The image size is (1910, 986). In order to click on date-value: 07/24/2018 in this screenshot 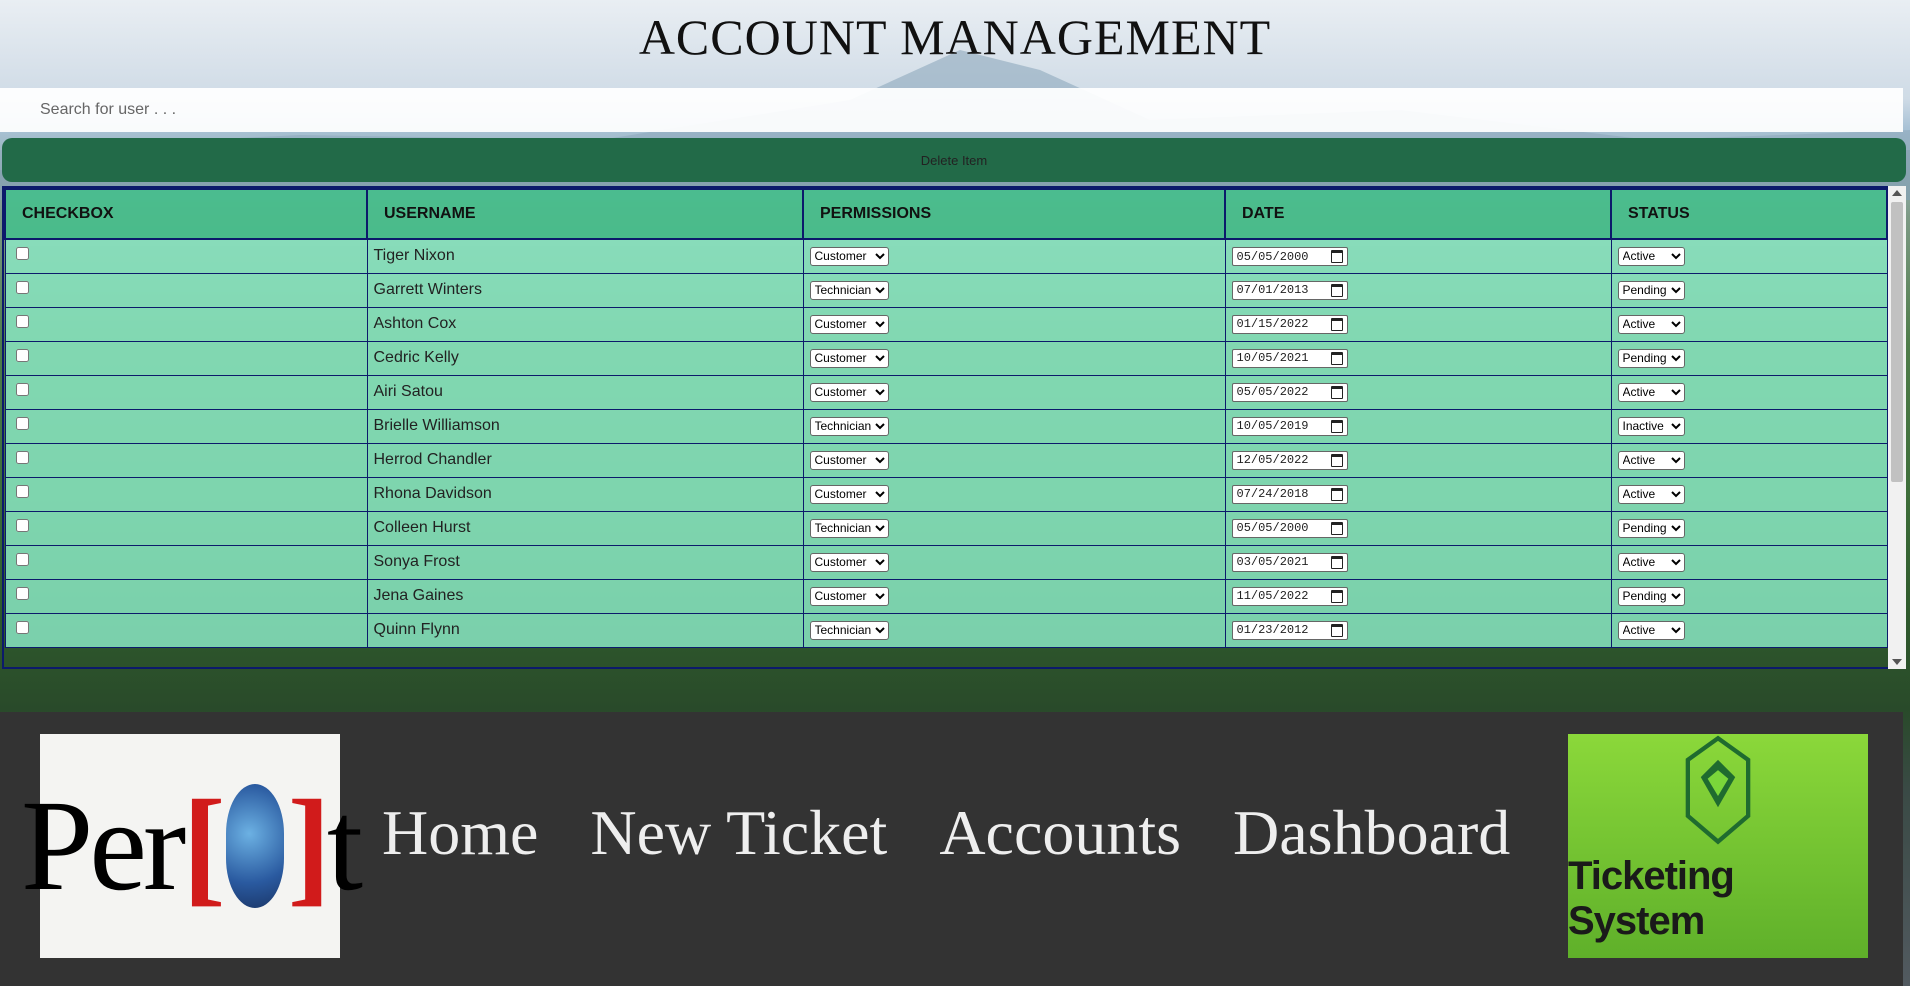, I will do `click(1272, 494)`.